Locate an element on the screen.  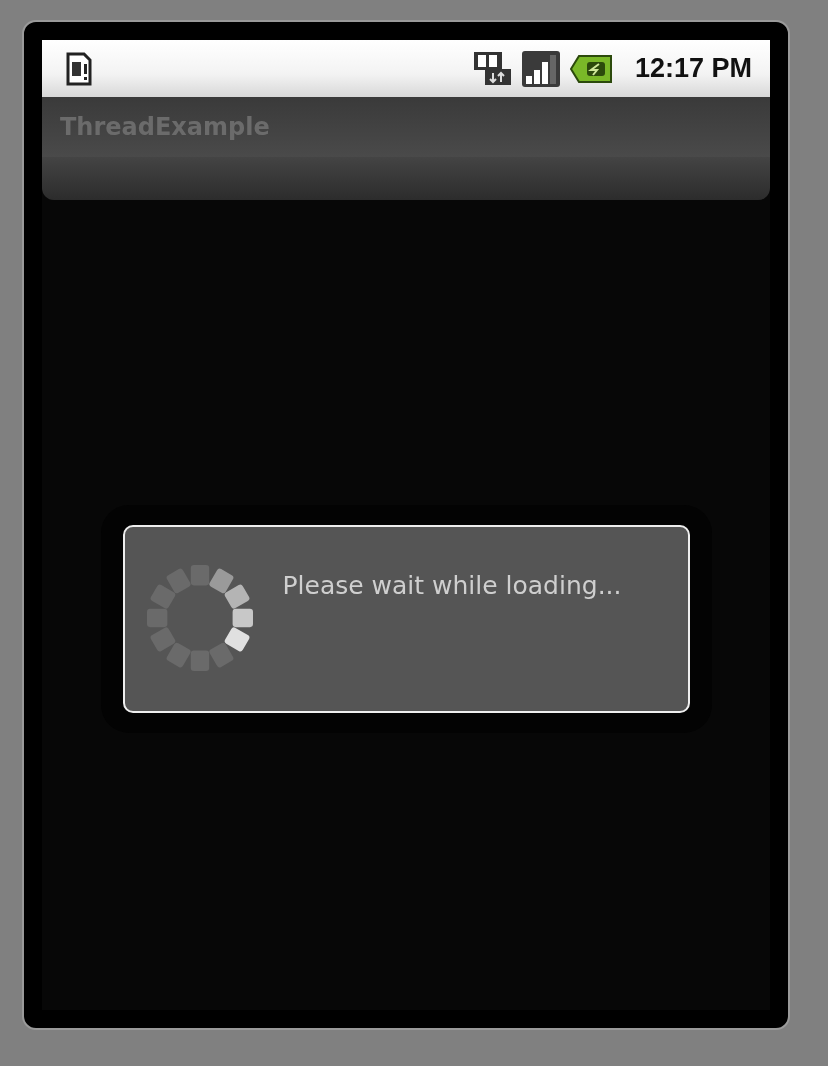
3g-data-icon is located at coordinates (492, 68).